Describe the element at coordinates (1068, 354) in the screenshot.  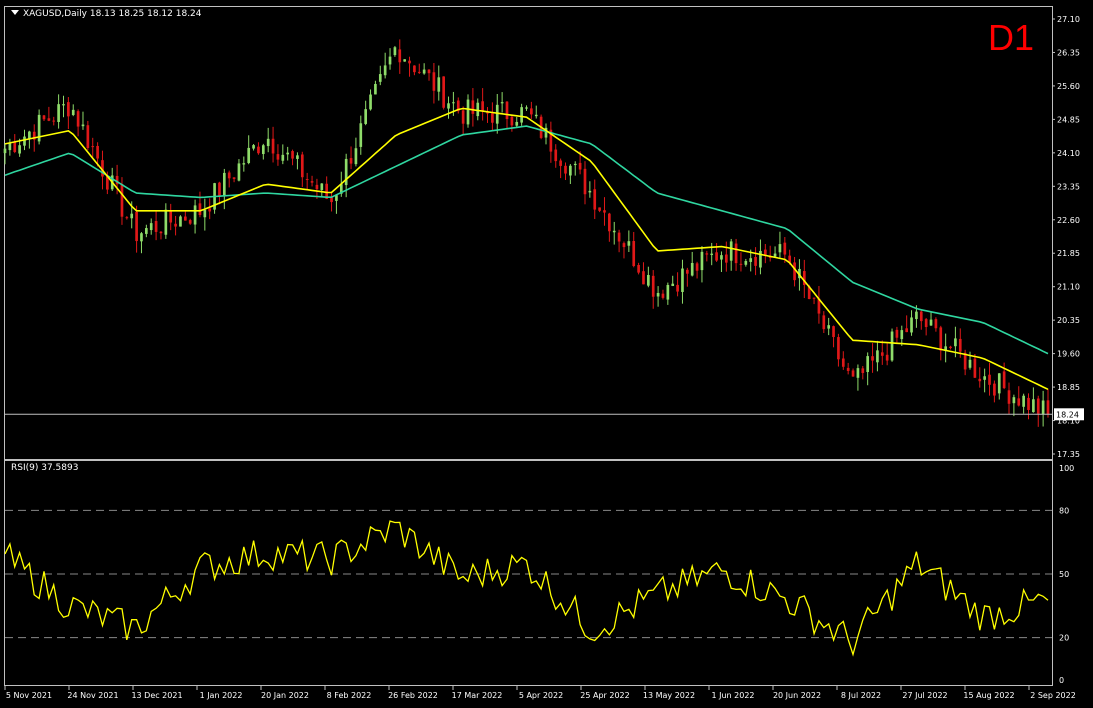
I see `price-tick-label: 19.60` at that location.